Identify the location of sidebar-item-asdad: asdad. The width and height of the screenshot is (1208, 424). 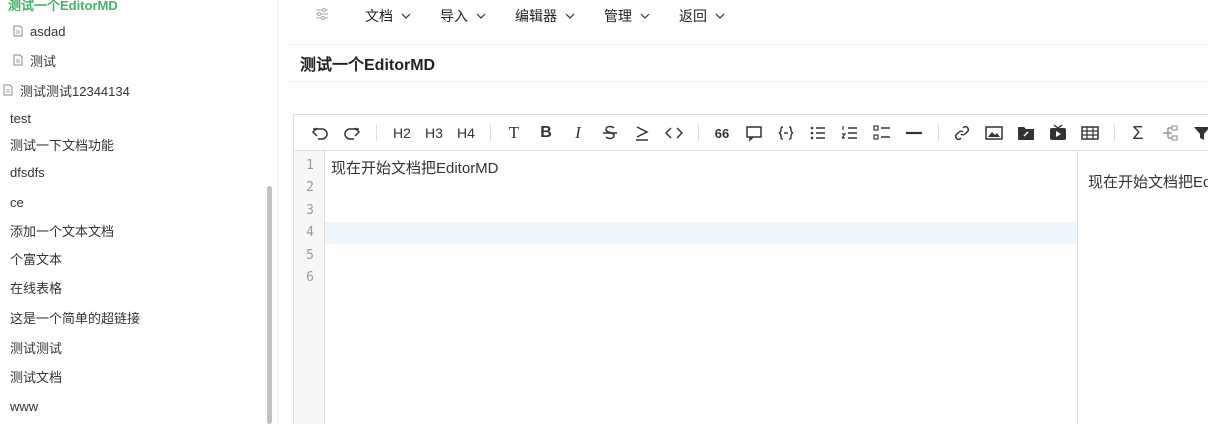
(38, 31).